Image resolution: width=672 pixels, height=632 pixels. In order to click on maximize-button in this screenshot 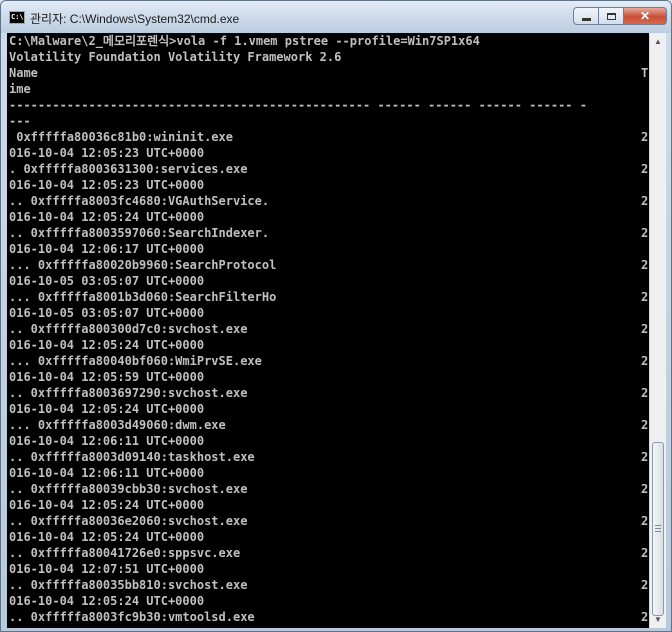, I will do `click(611, 16)`.